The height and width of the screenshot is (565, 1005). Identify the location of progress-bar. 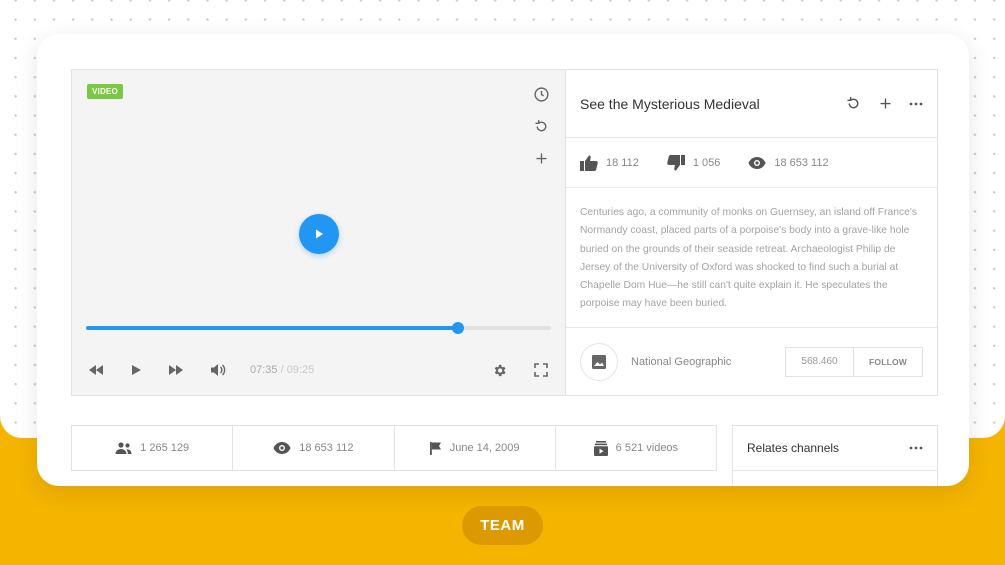
(318, 328).